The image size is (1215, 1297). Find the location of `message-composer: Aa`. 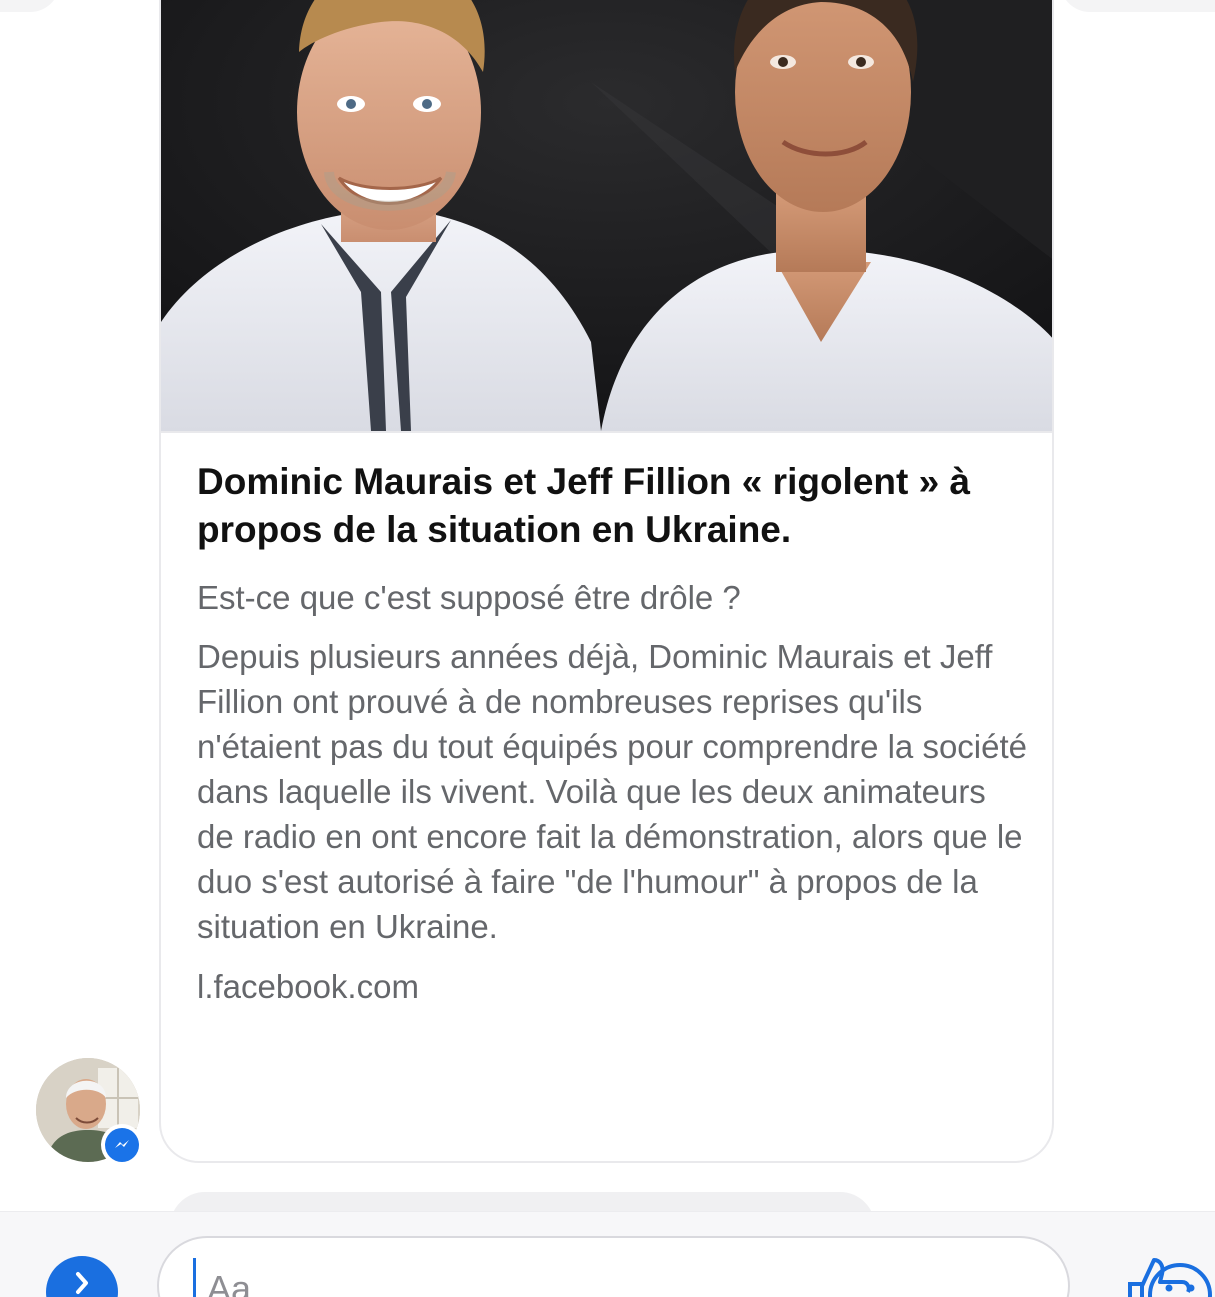

message-composer: Aa is located at coordinates (607, 1254).